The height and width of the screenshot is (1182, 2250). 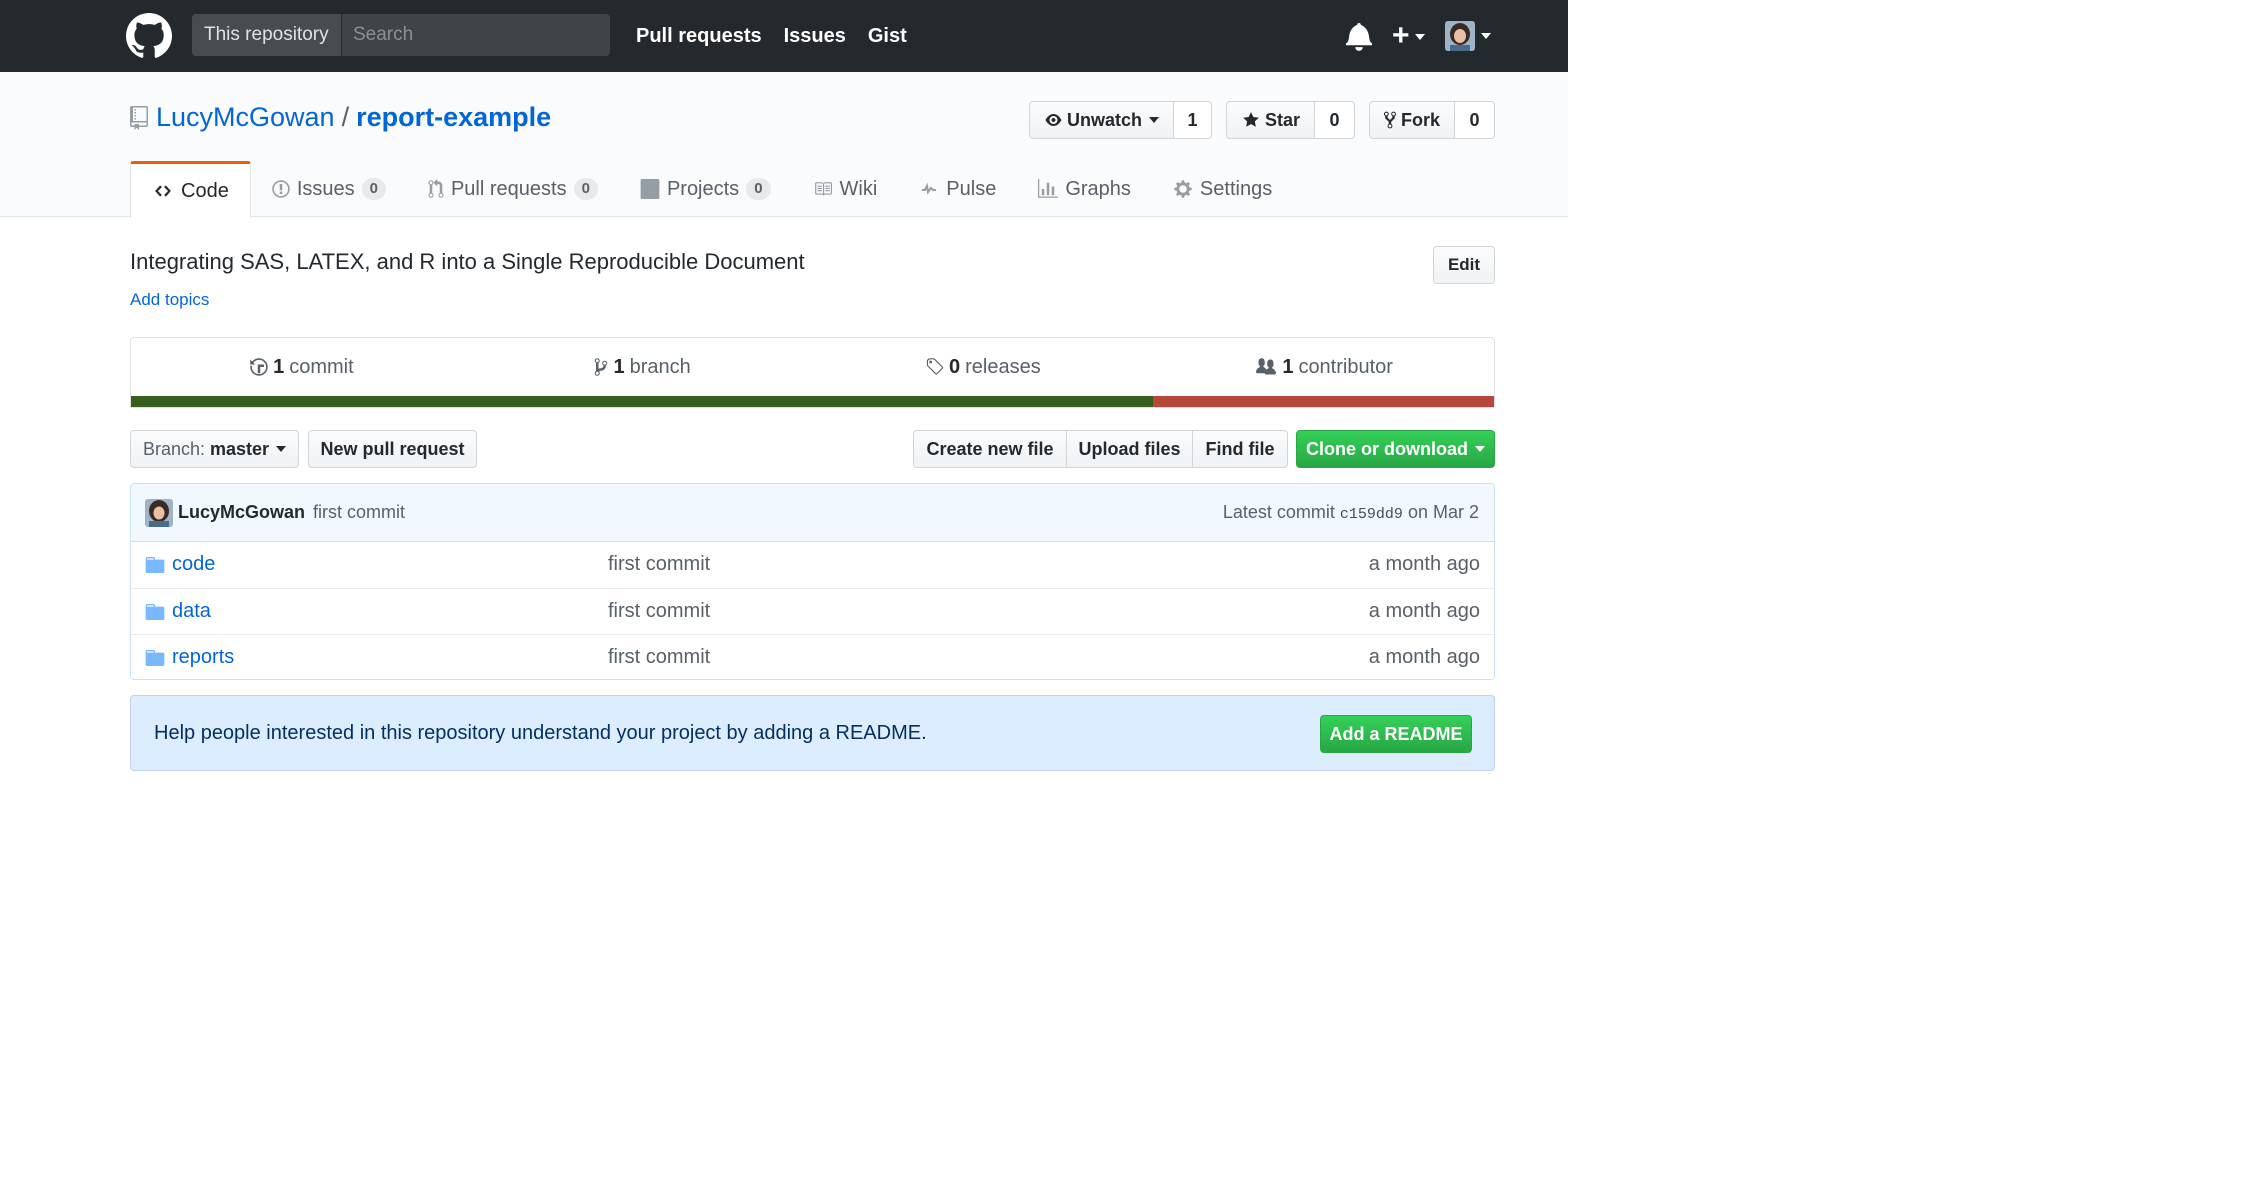 I want to click on create-new-file-button: Create new file, so click(x=990, y=449).